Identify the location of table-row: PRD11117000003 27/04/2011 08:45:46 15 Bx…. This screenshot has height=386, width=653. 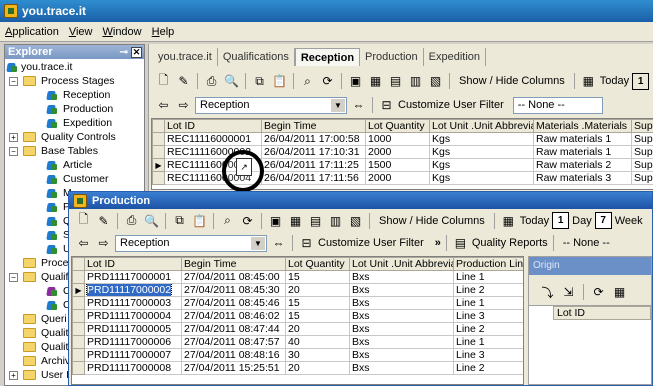
(297, 303).